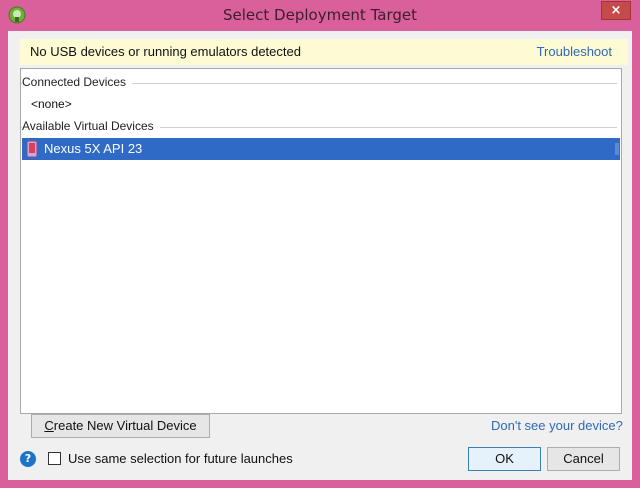  Describe the element at coordinates (319, 83) in the screenshot. I see `connected-devices-header: Connected Devices` at that location.